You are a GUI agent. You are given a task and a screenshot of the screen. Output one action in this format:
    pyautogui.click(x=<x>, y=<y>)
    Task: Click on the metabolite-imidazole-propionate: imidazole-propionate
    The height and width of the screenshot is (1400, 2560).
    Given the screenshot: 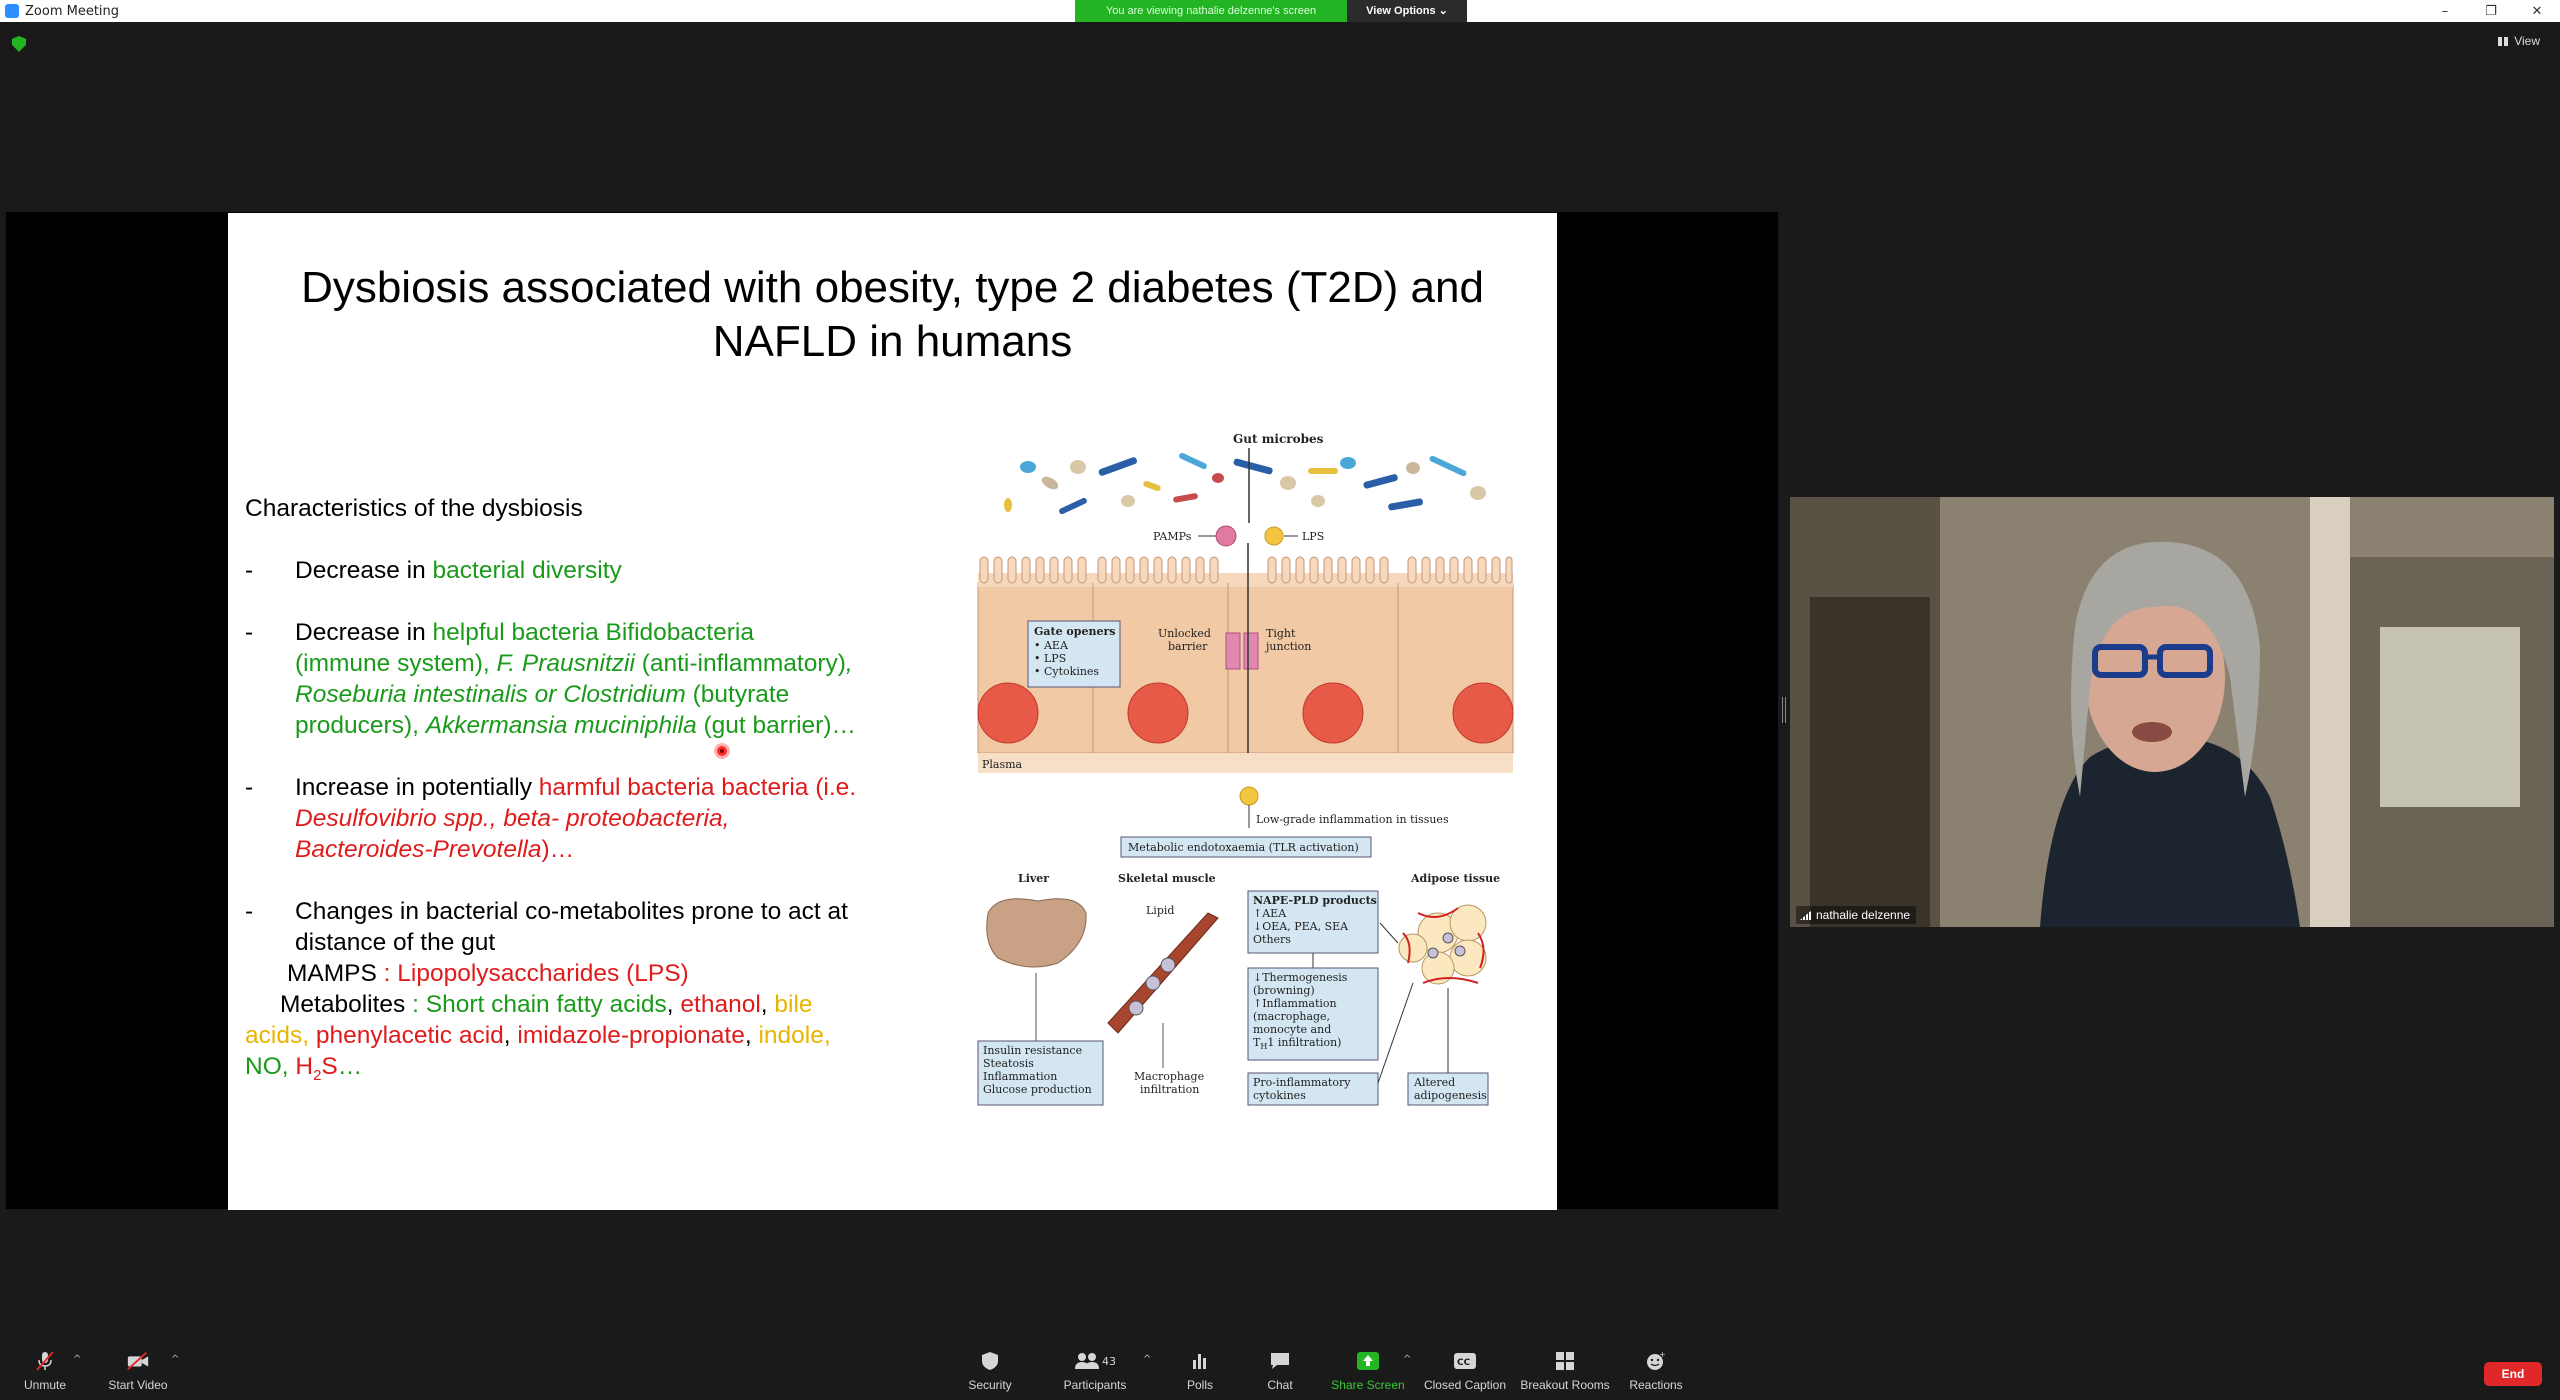 What is the action you would take?
    pyautogui.click(x=631, y=1035)
    